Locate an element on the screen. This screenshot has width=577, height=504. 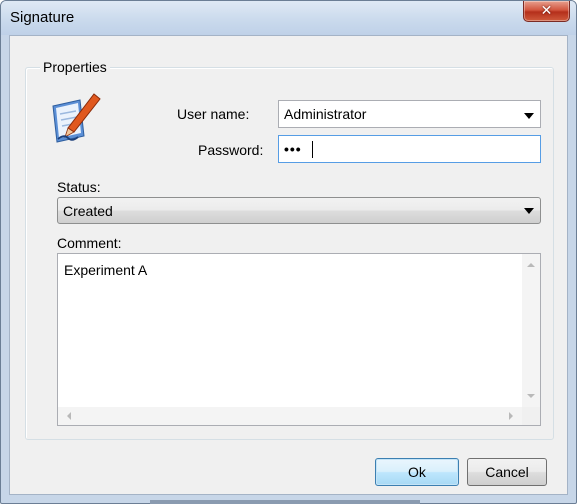
close-button: ✕ is located at coordinates (546, 11).